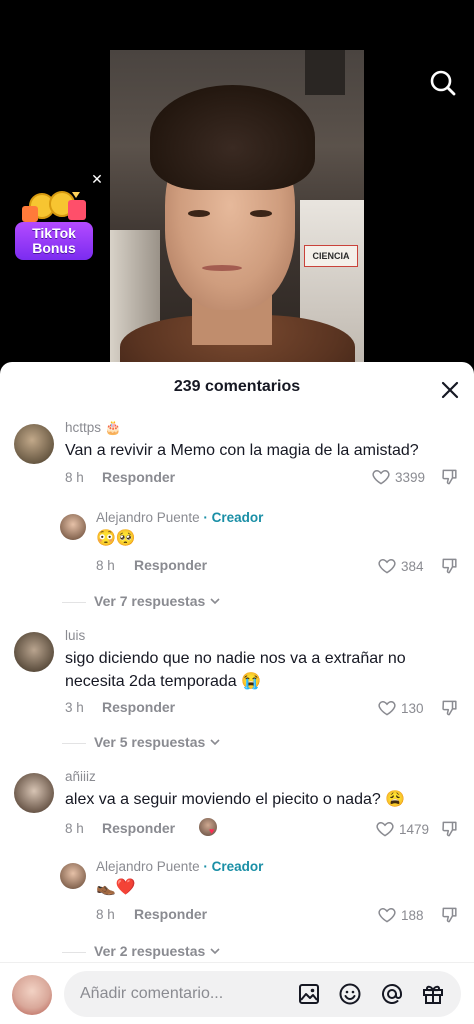 The image size is (474, 1024). What do you see at coordinates (212, 831) in the screenshot?
I see `heart-badge-icon: ♥` at bounding box center [212, 831].